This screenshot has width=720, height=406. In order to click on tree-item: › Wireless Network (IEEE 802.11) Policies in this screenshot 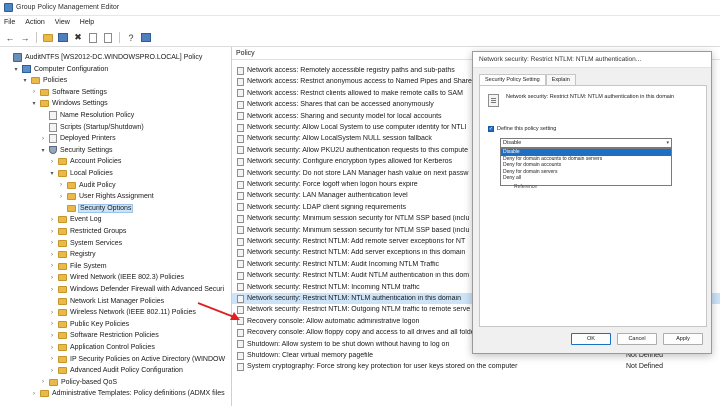, I will do `click(122, 312)`.